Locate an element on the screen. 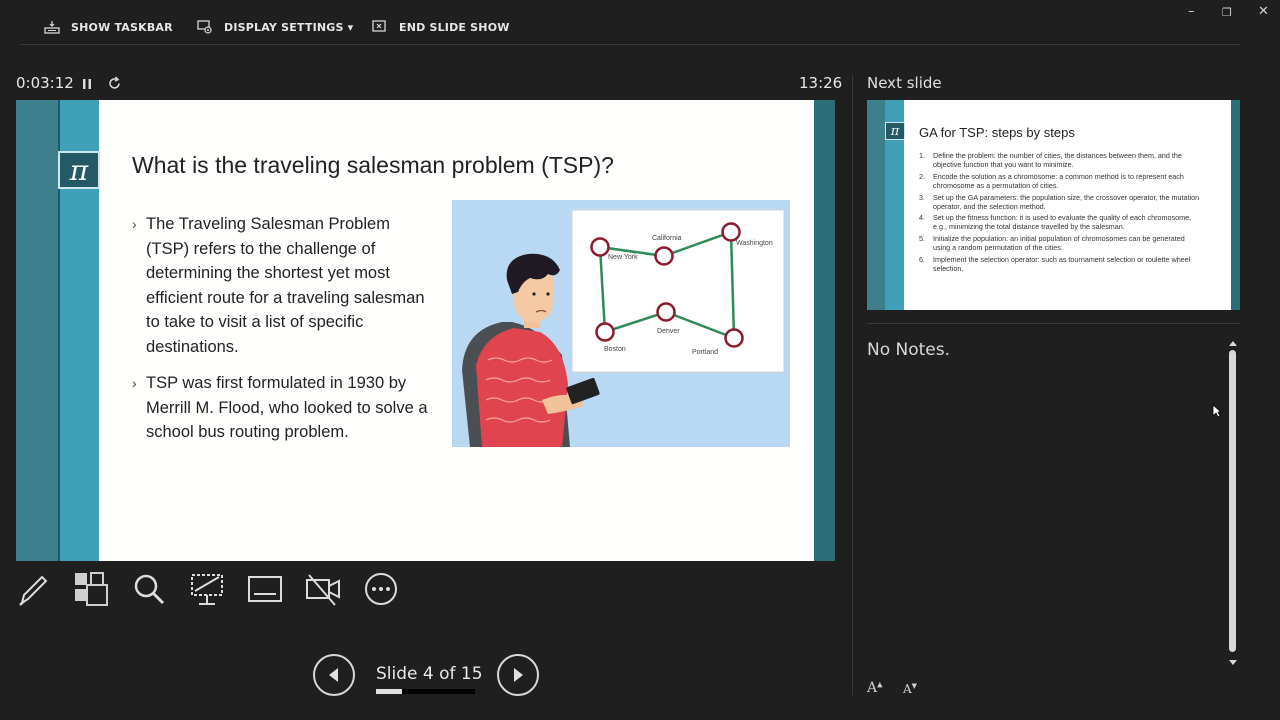 The image size is (1280, 720). subtitles-button is located at coordinates (265, 589).